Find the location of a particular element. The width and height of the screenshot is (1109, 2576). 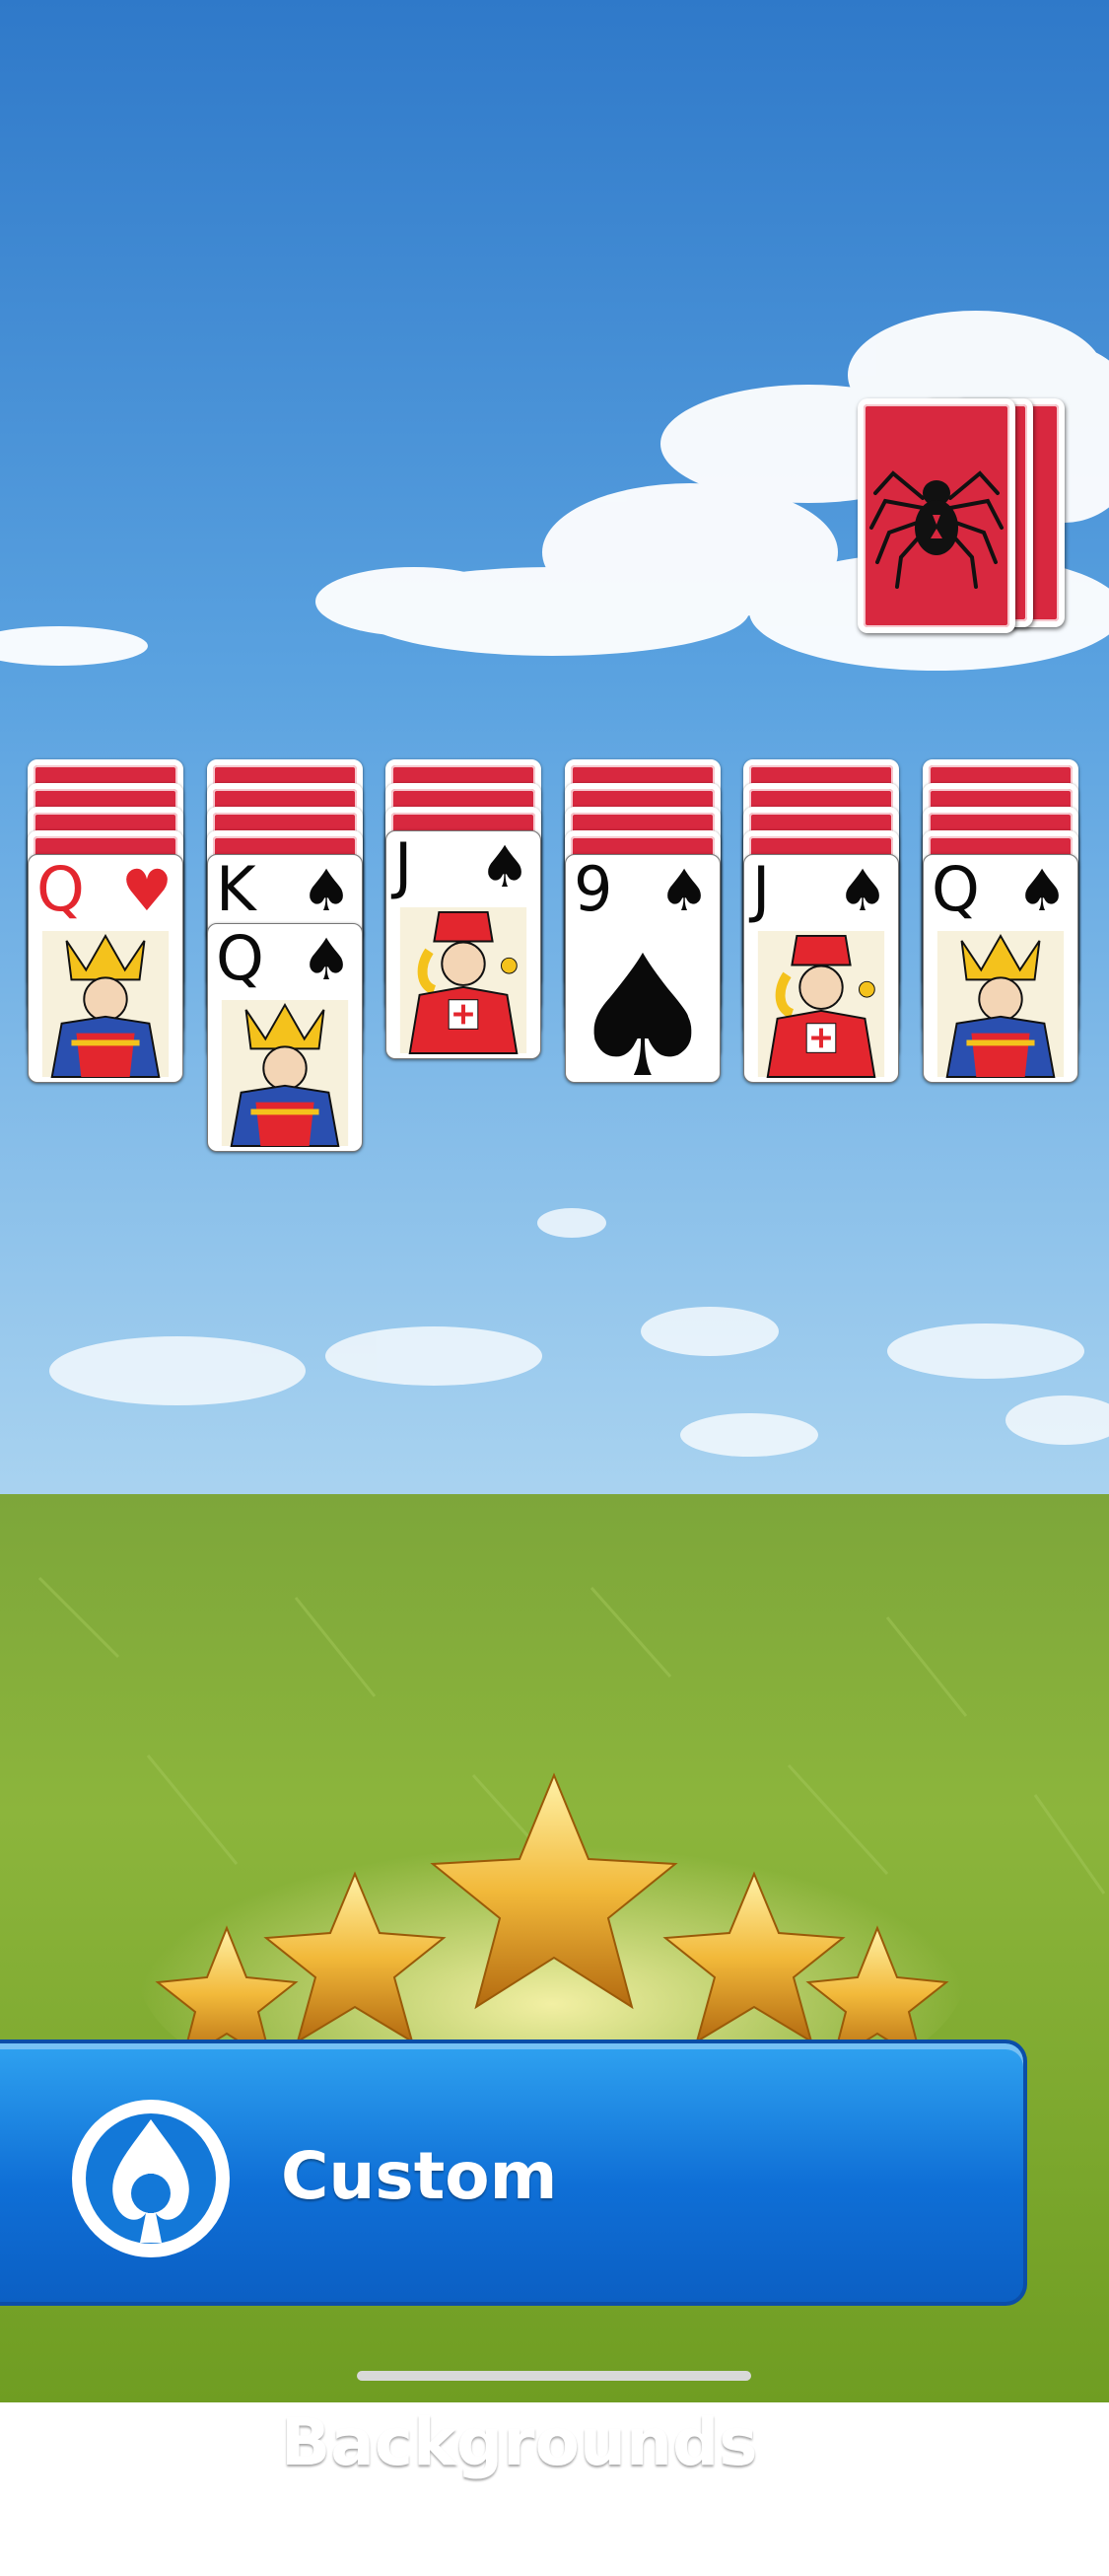

stock-card-top is located at coordinates (936, 515).